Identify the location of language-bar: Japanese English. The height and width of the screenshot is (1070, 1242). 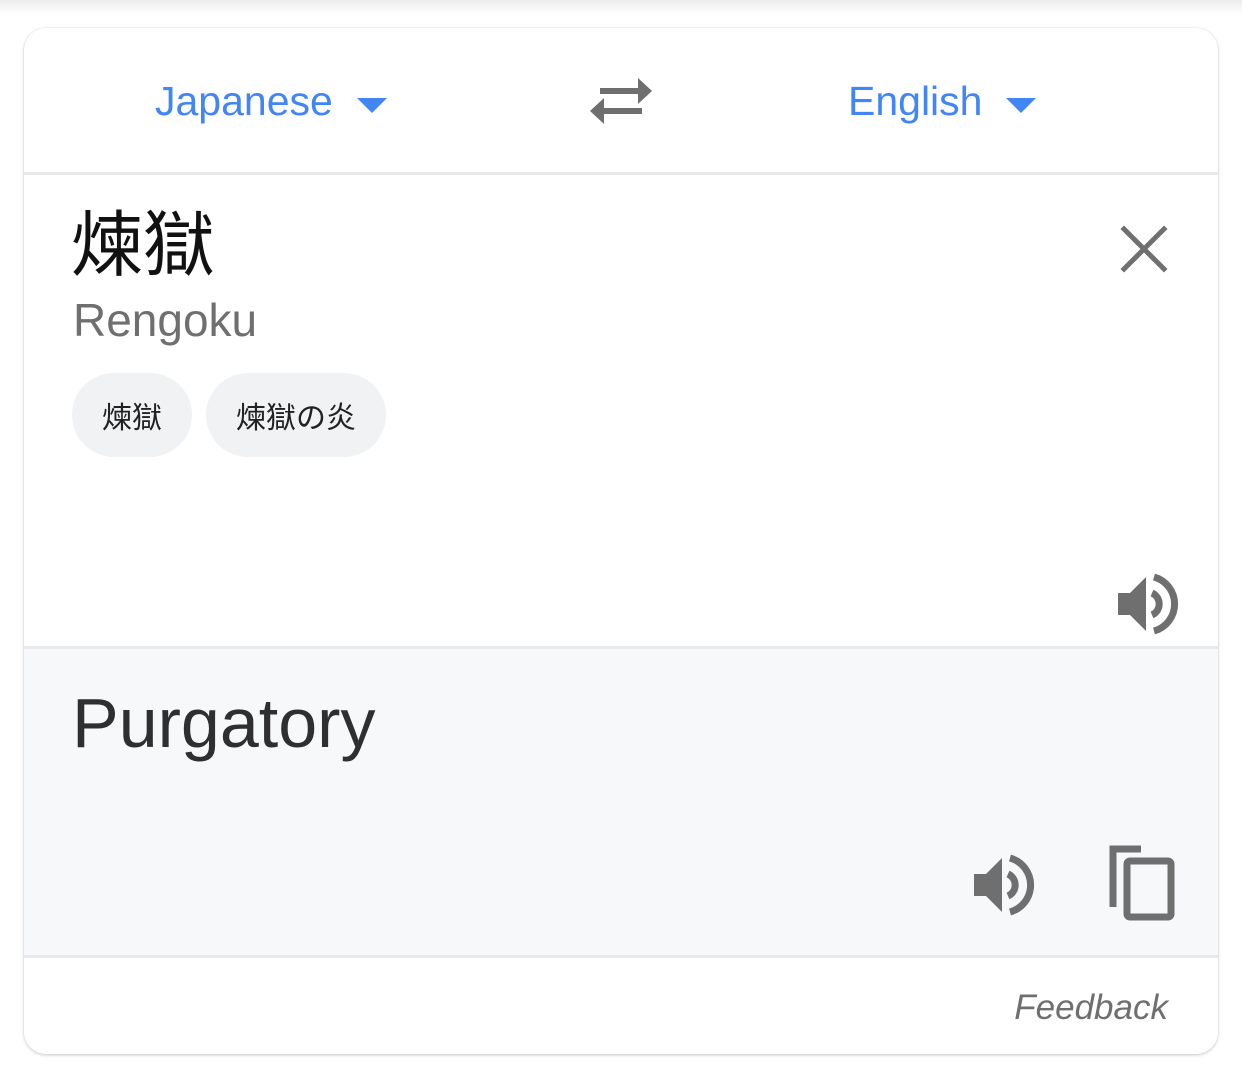
(621, 101).